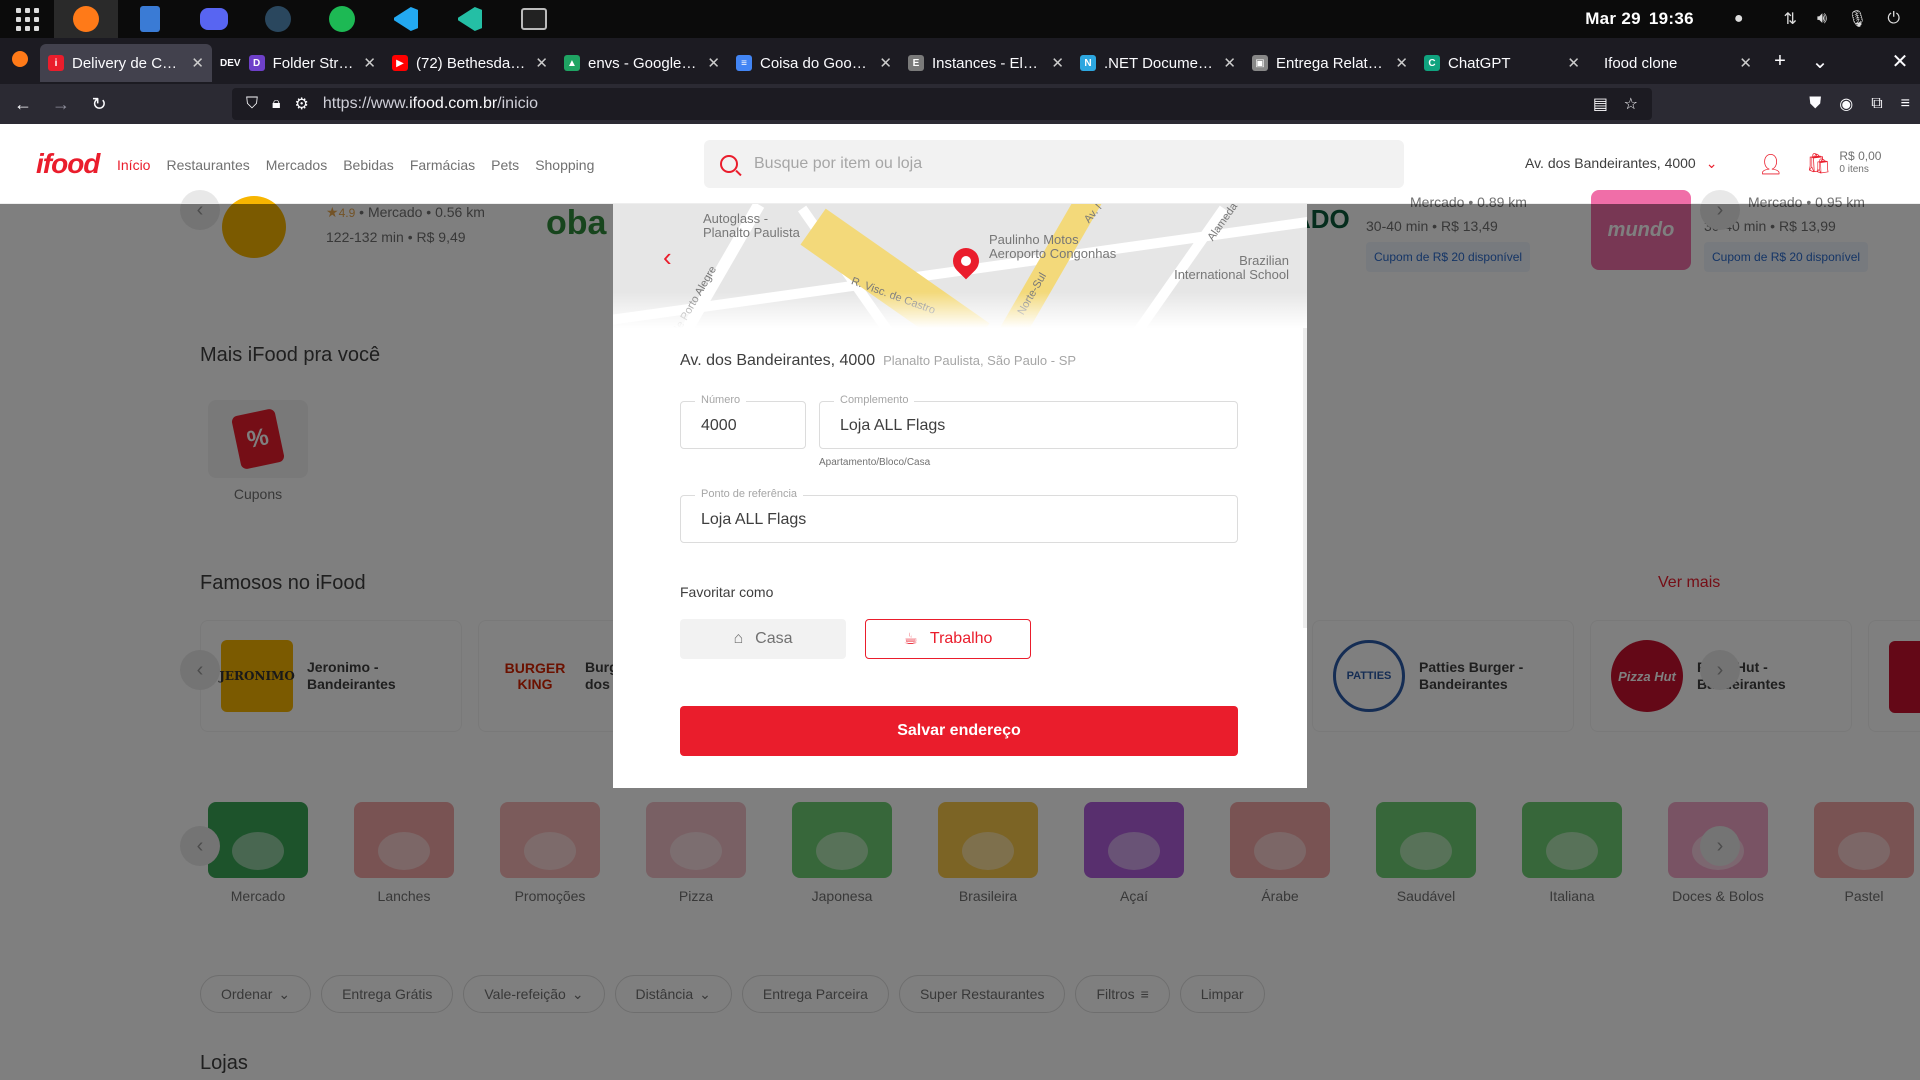 The width and height of the screenshot is (1920, 1080). What do you see at coordinates (763, 639) in the screenshot?
I see `favorite-casa-button: ⌂ Casa` at bounding box center [763, 639].